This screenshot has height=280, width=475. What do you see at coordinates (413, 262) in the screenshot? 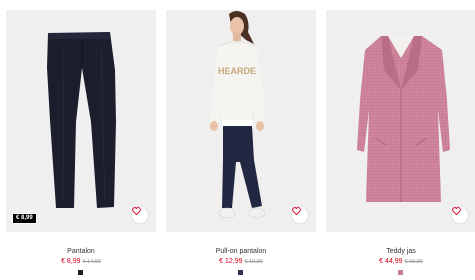
I see `original-price: € 69,99` at bounding box center [413, 262].